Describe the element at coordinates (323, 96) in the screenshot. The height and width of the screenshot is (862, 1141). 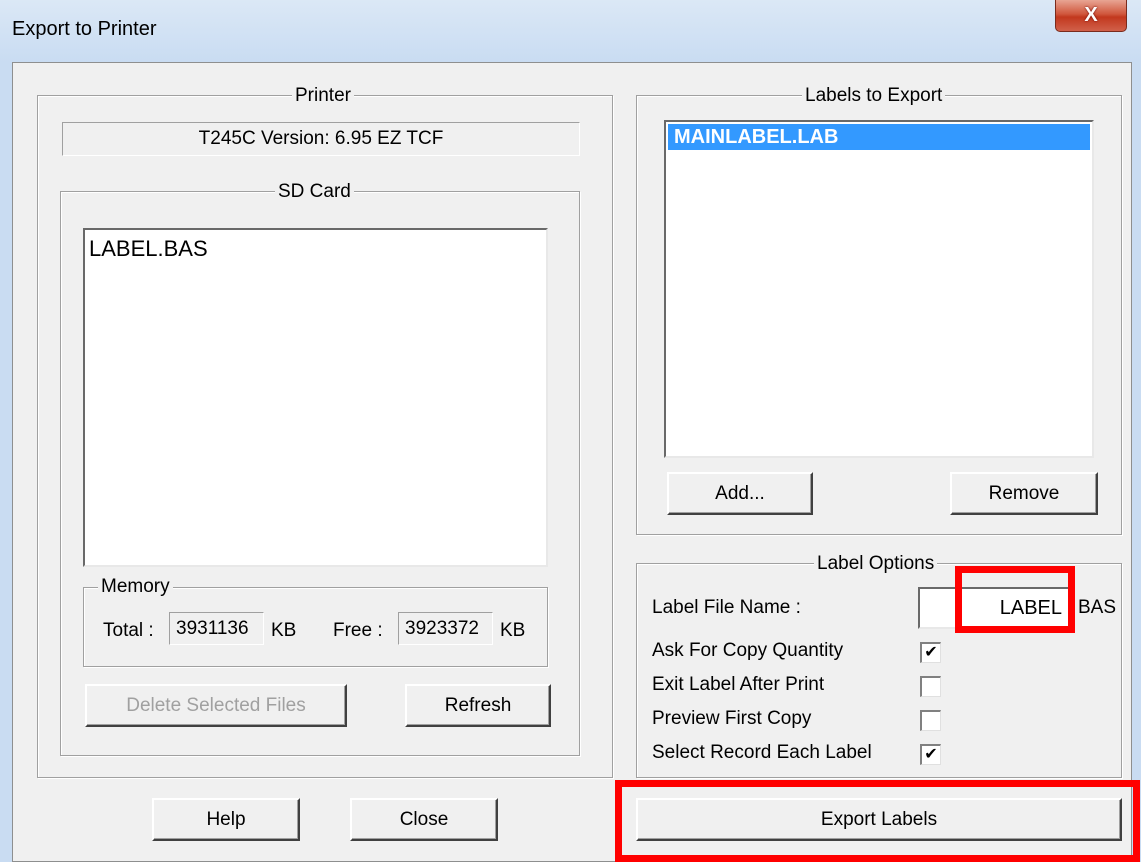
I see `printer-group-label: Printer` at that location.